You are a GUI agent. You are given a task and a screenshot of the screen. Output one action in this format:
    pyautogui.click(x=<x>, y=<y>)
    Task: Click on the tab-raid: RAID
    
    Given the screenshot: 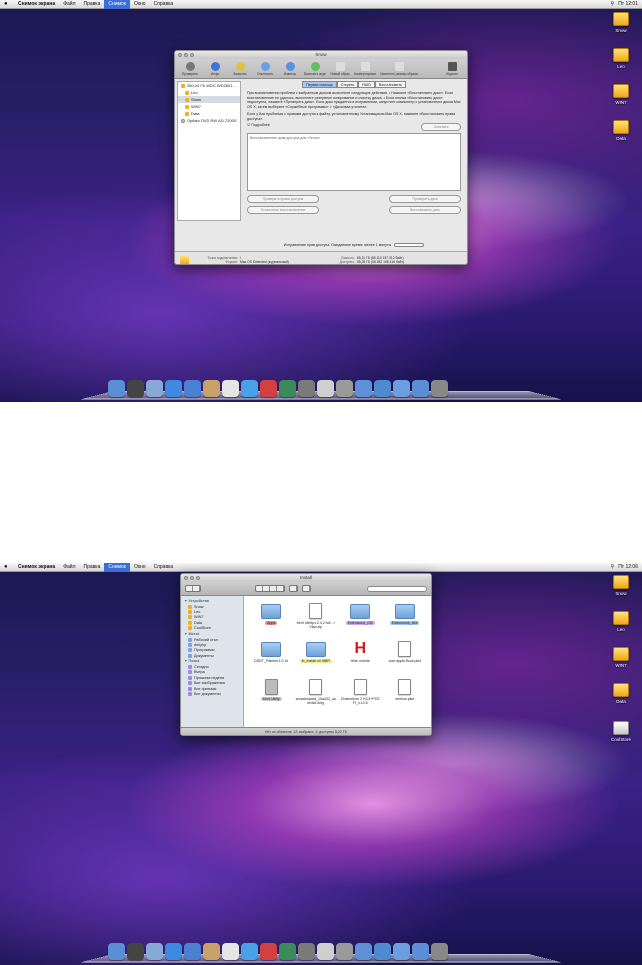 What is the action you would take?
    pyautogui.click(x=366, y=84)
    